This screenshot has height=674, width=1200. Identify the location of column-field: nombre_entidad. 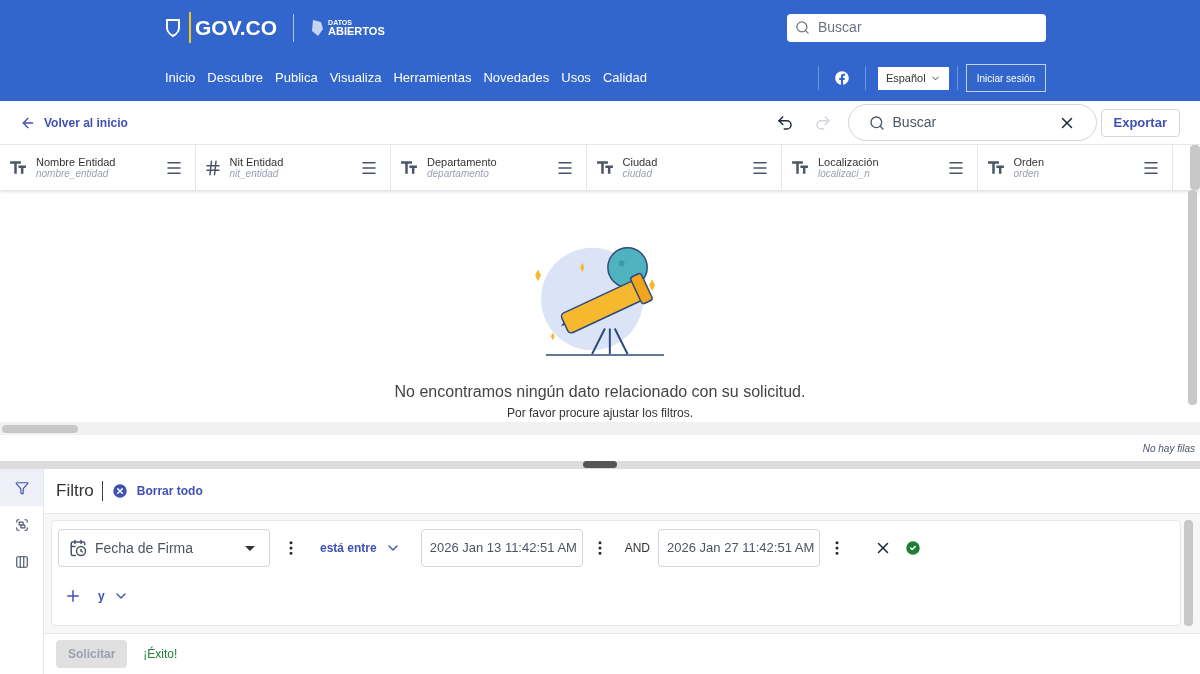
(76, 173).